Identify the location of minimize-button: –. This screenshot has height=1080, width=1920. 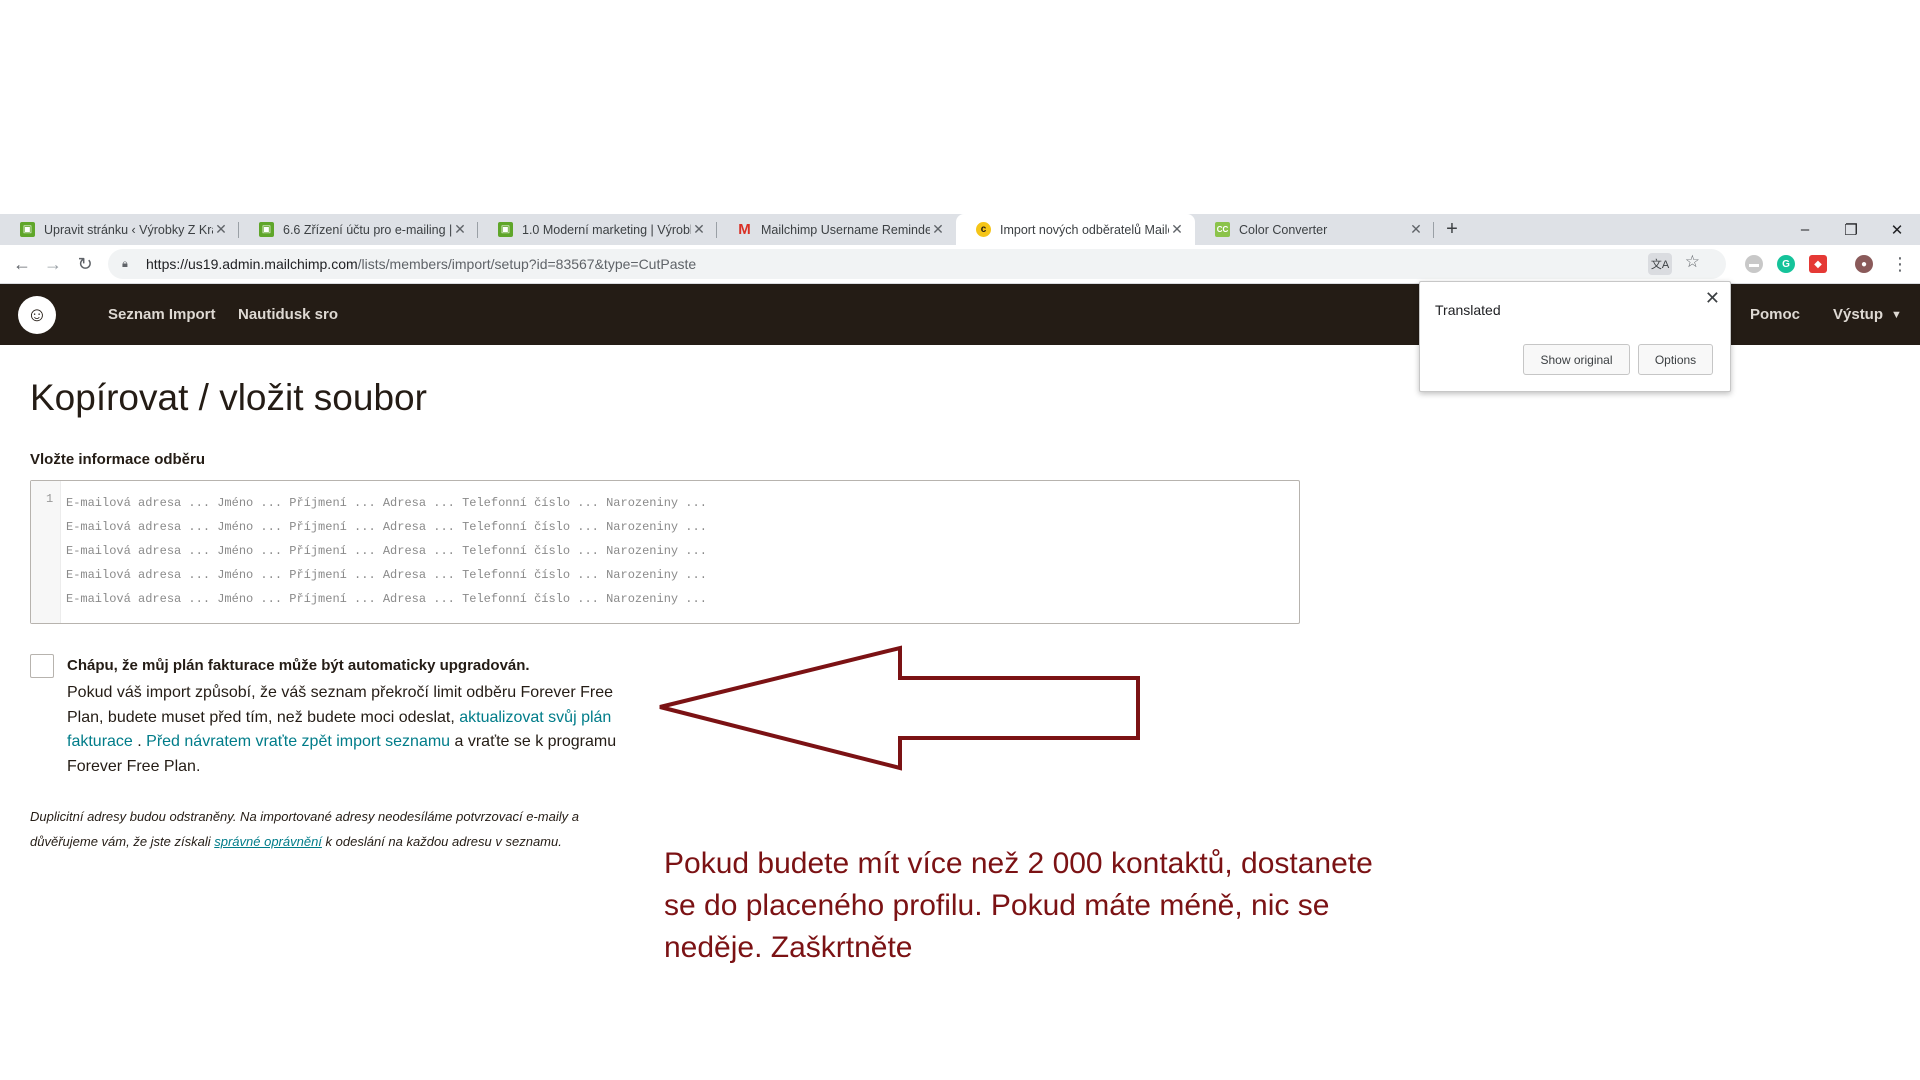
(1805, 229).